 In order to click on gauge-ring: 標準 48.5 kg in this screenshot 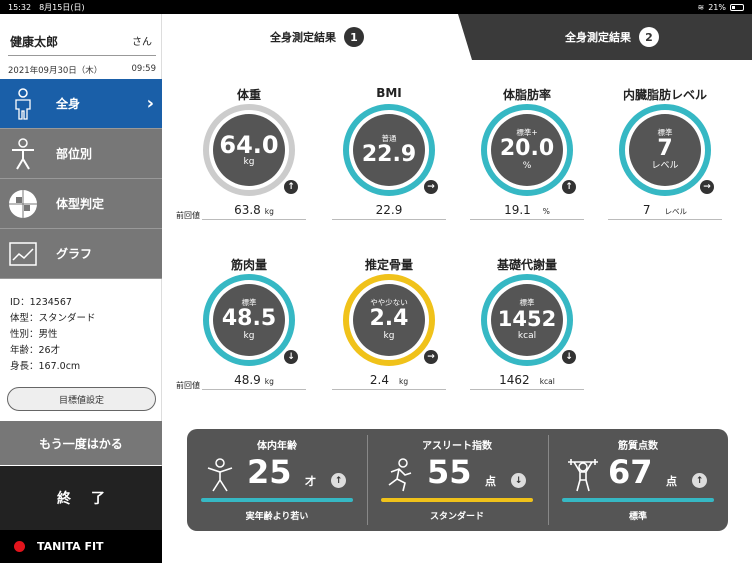, I will do `click(249, 320)`.